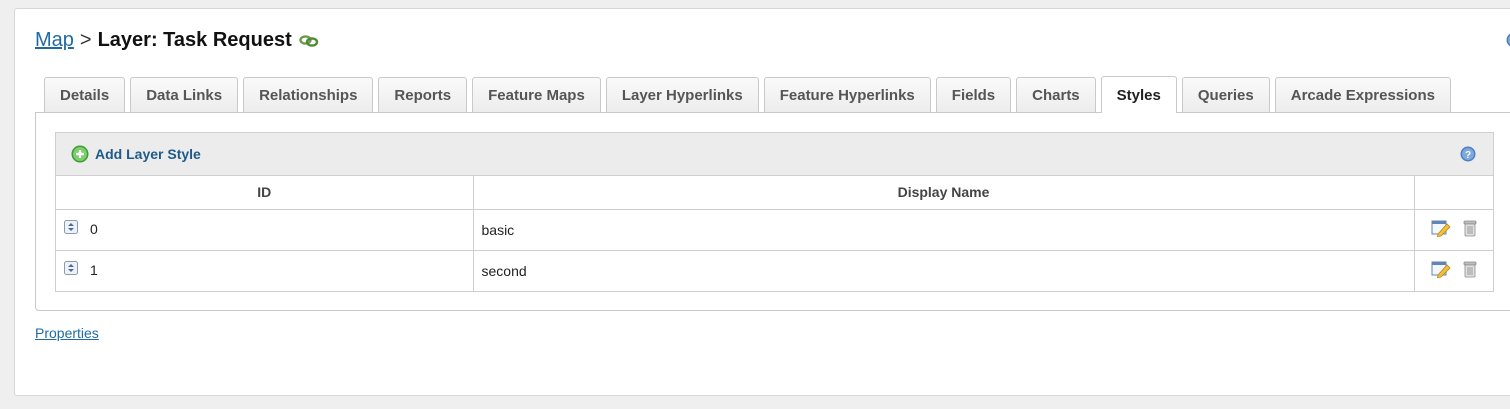  Describe the element at coordinates (94, 269) in the screenshot. I see `style-id: 1` at that location.